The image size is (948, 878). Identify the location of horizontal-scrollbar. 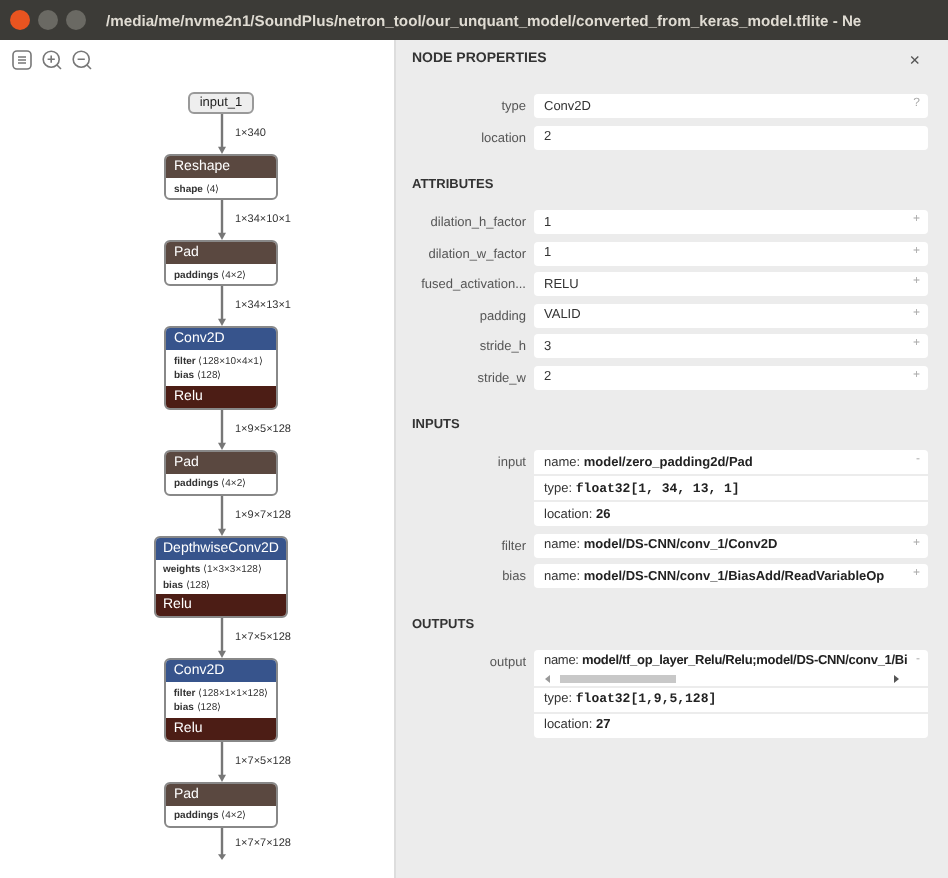
(722, 678).